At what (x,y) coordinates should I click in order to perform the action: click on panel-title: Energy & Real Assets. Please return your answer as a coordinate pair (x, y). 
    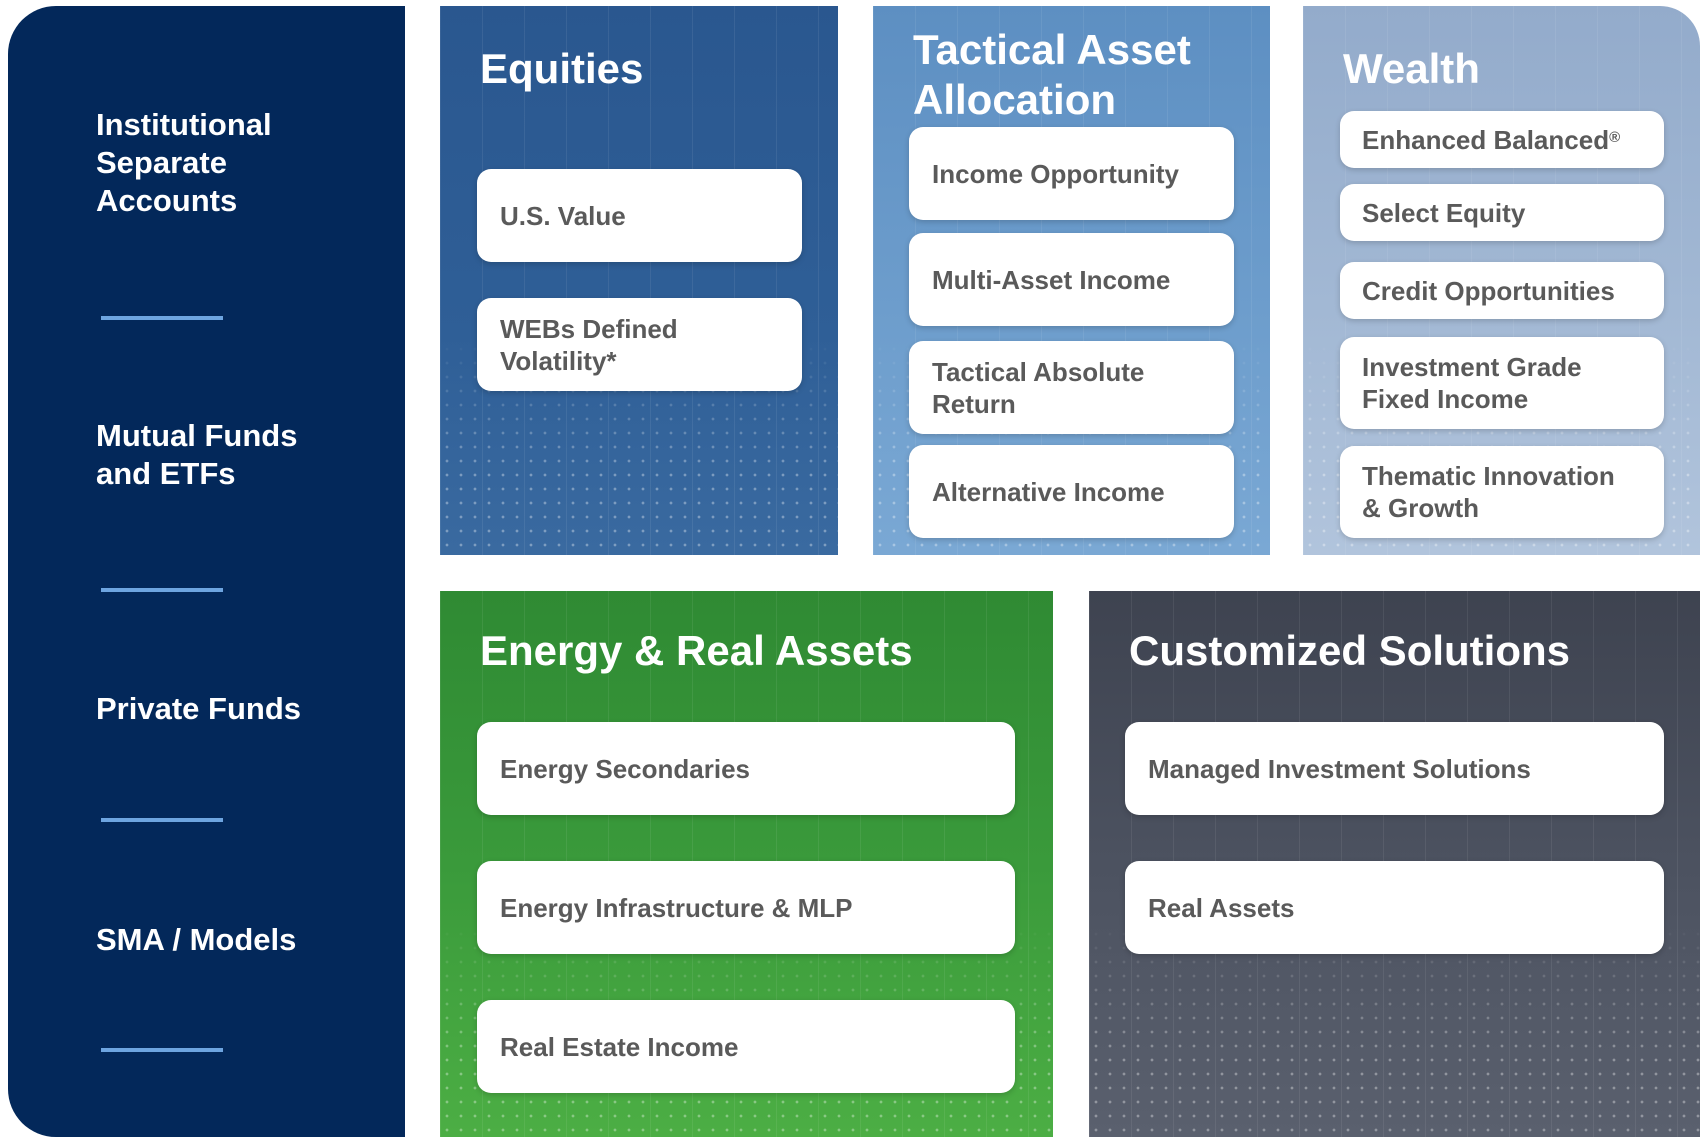
    Looking at the image, I should click on (696, 650).